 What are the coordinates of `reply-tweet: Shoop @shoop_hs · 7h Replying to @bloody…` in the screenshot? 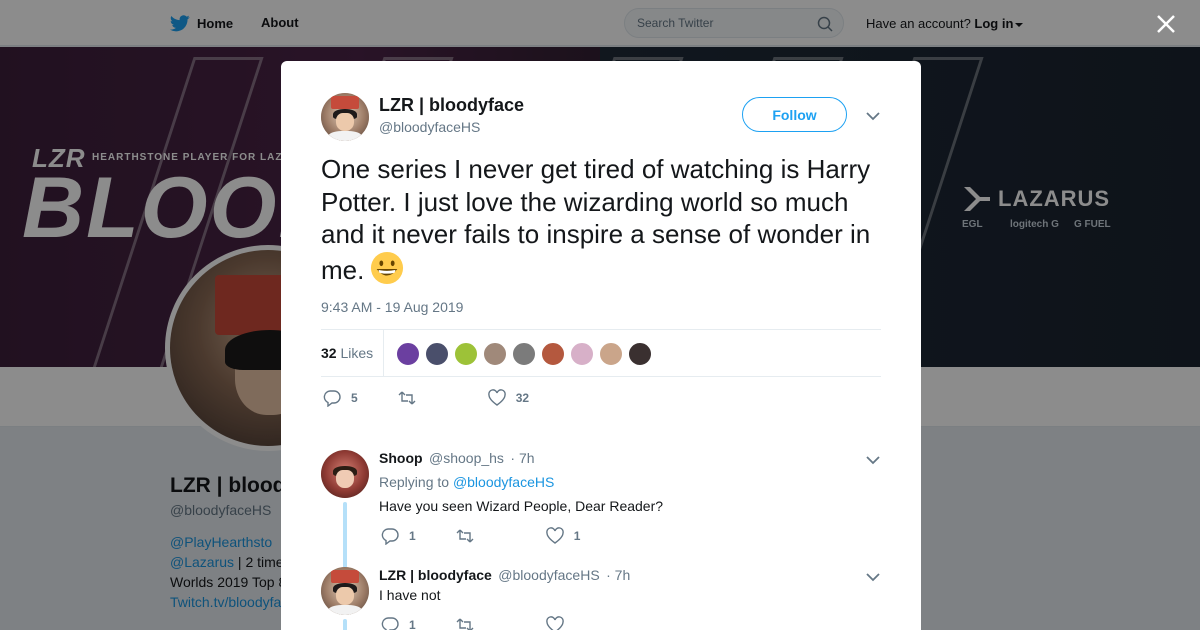 It's located at (601, 511).